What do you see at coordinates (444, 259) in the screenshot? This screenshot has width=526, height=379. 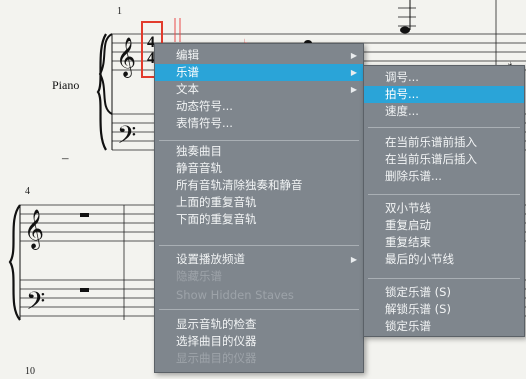 I see `submenu-item-final-barline: 最后的小节线` at bounding box center [444, 259].